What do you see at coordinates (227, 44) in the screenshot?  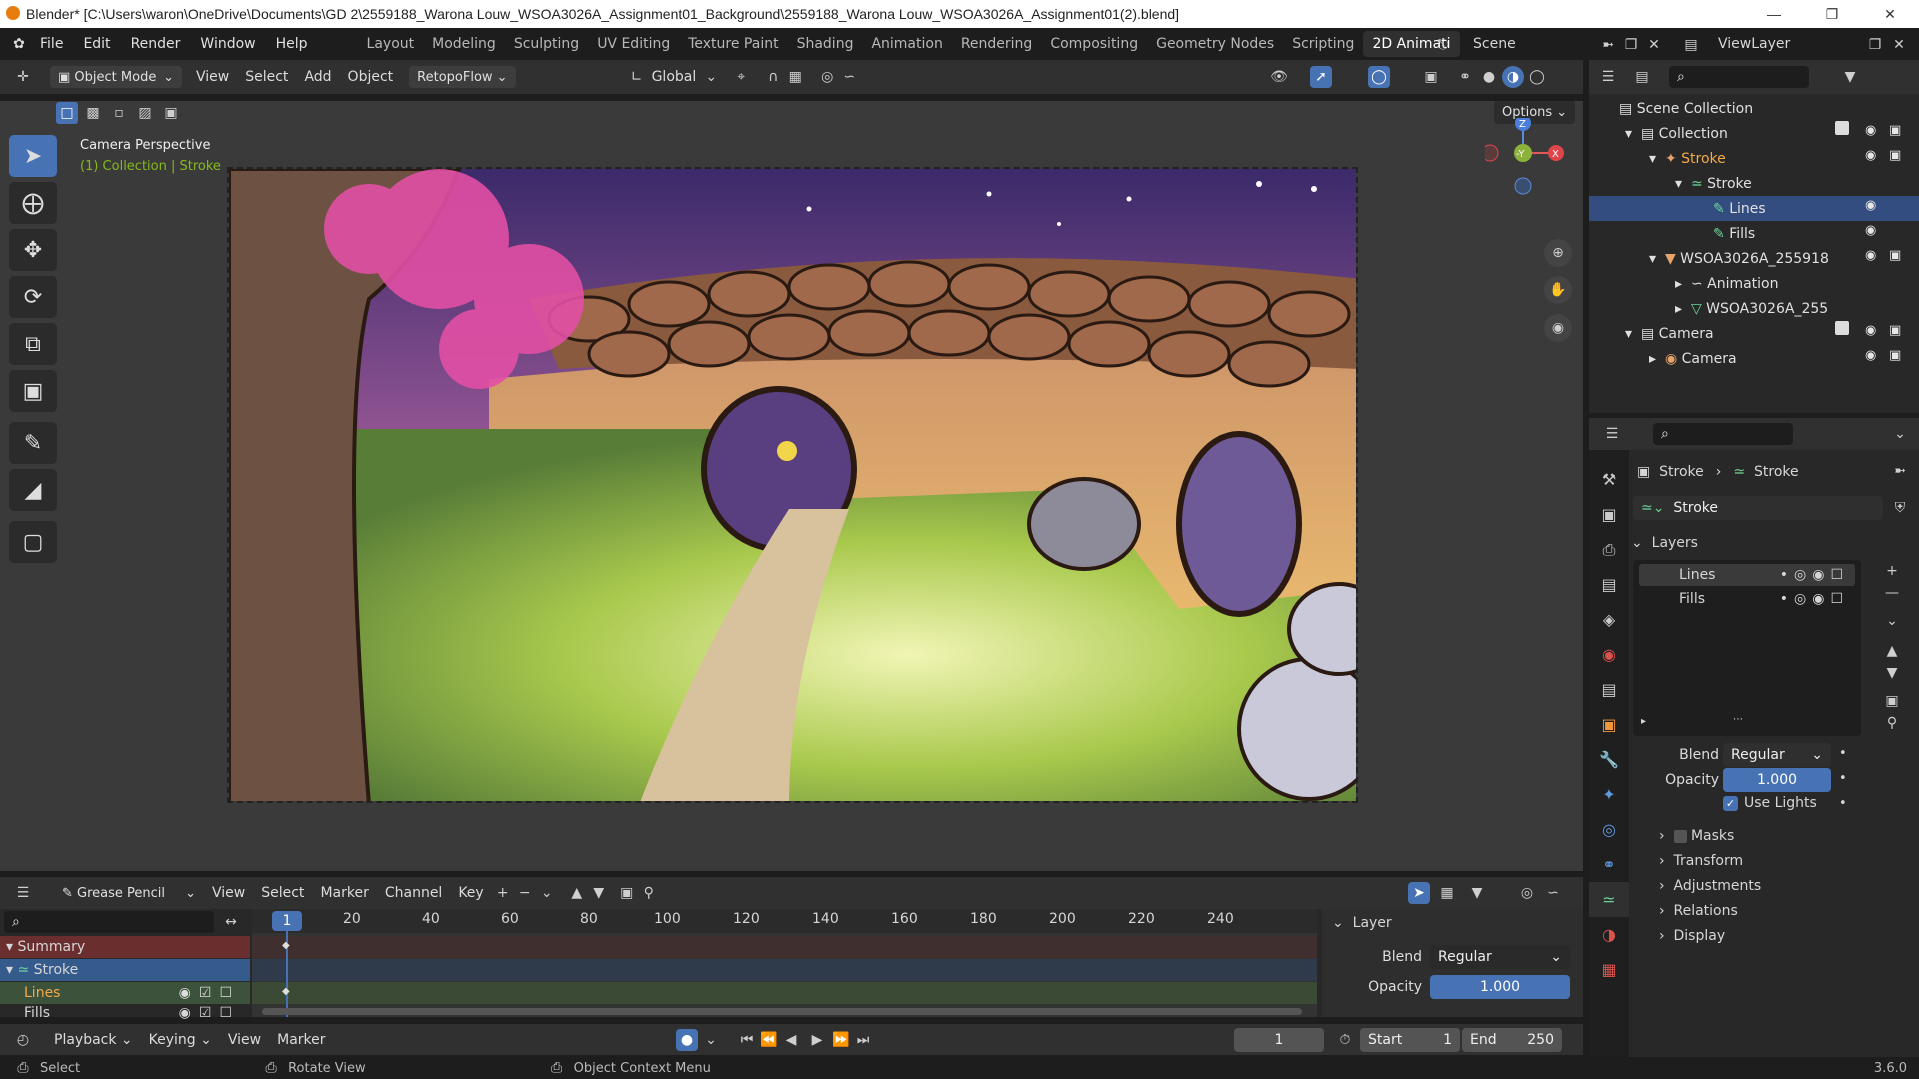 I see `menu-window: Window` at bounding box center [227, 44].